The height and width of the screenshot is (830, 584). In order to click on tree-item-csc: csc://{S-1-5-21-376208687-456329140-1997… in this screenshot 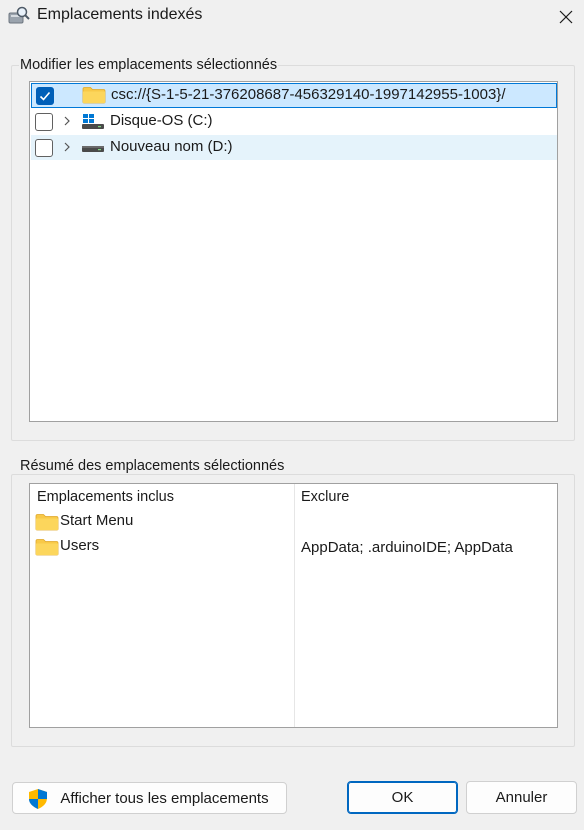, I will do `click(294, 95)`.